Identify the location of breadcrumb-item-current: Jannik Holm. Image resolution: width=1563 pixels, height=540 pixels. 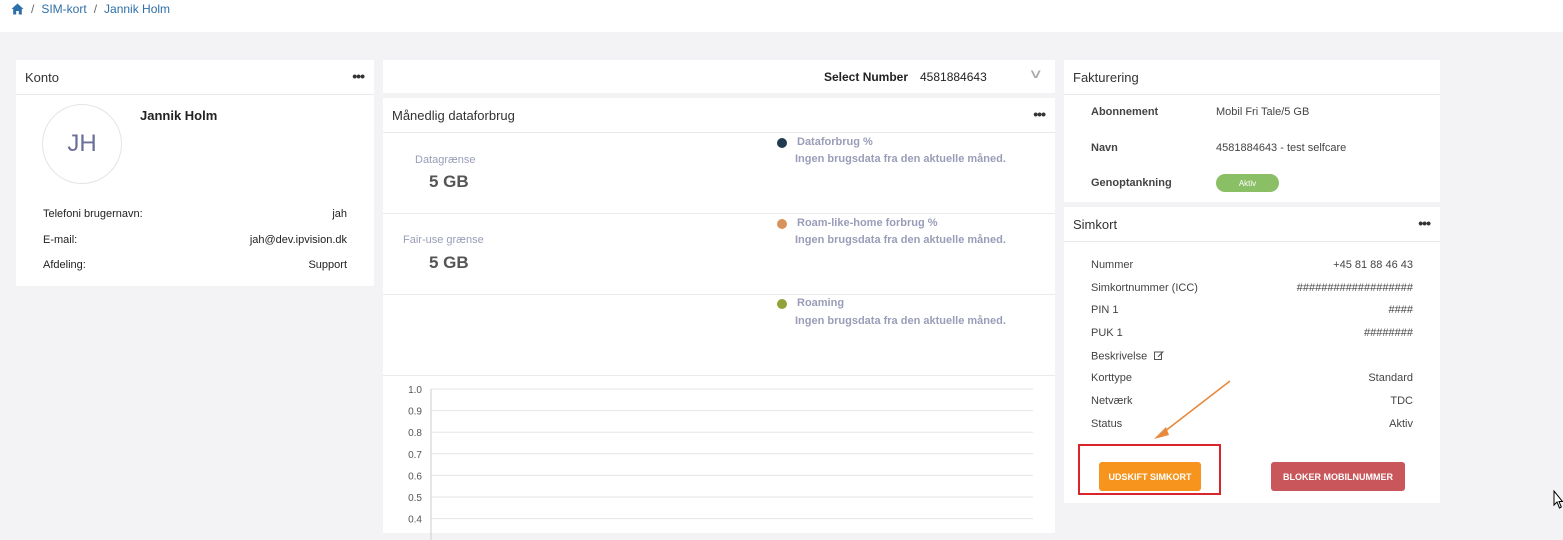
(137, 9).